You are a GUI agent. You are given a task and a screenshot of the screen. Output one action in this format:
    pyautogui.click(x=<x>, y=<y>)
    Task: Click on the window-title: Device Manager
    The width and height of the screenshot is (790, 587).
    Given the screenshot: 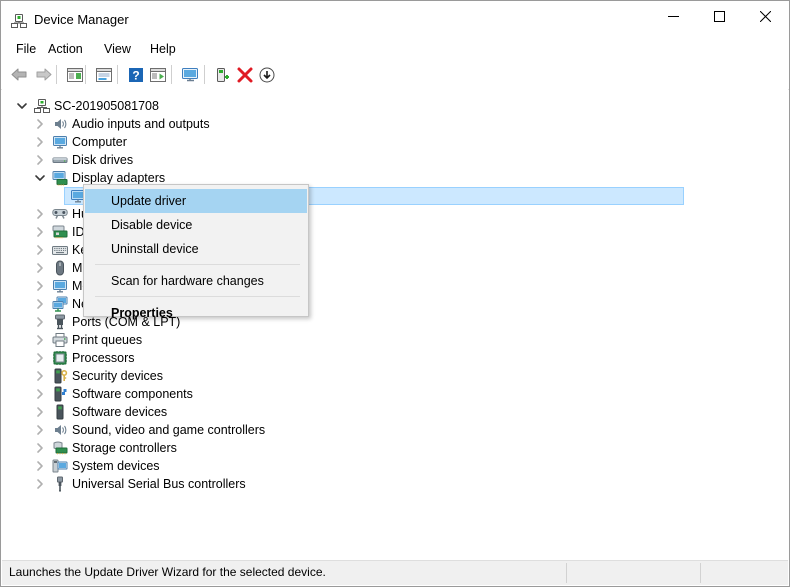 What is the action you would take?
    pyautogui.click(x=81, y=19)
    